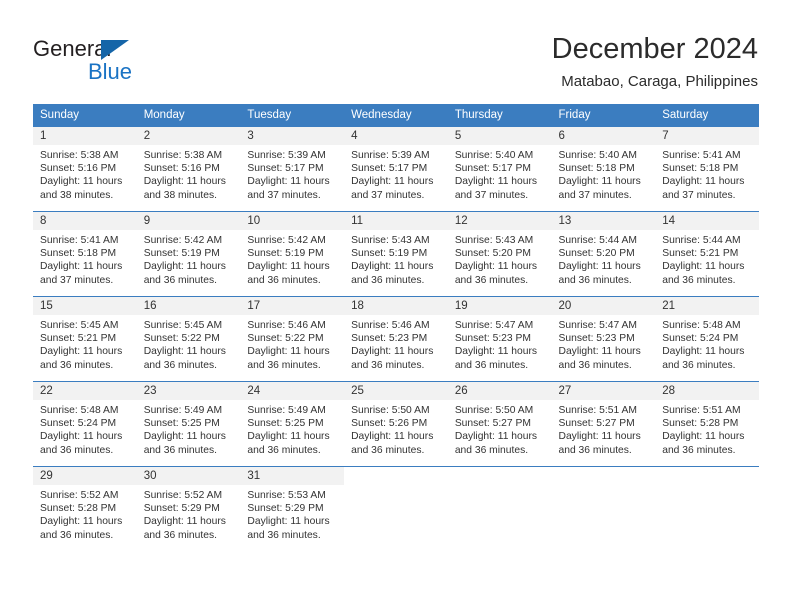 The height and width of the screenshot is (612, 792). I want to click on day-number: 13, so click(603, 221).